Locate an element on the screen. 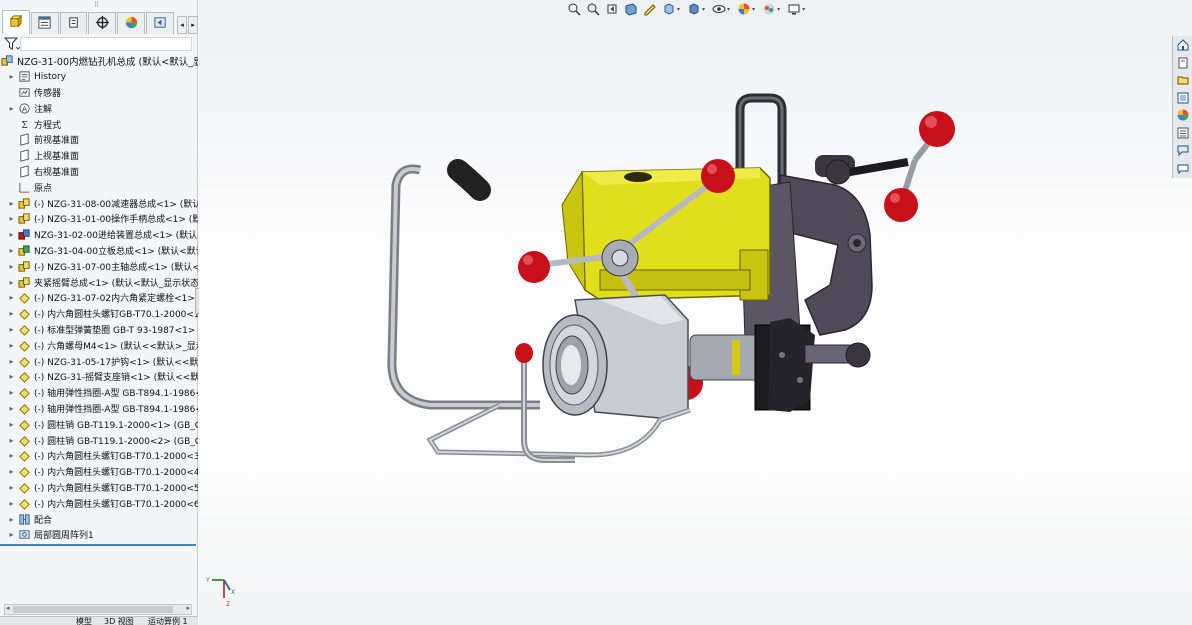 The width and height of the screenshot is (1192, 625). tab-property-manager is located at coordinates (44, 23).